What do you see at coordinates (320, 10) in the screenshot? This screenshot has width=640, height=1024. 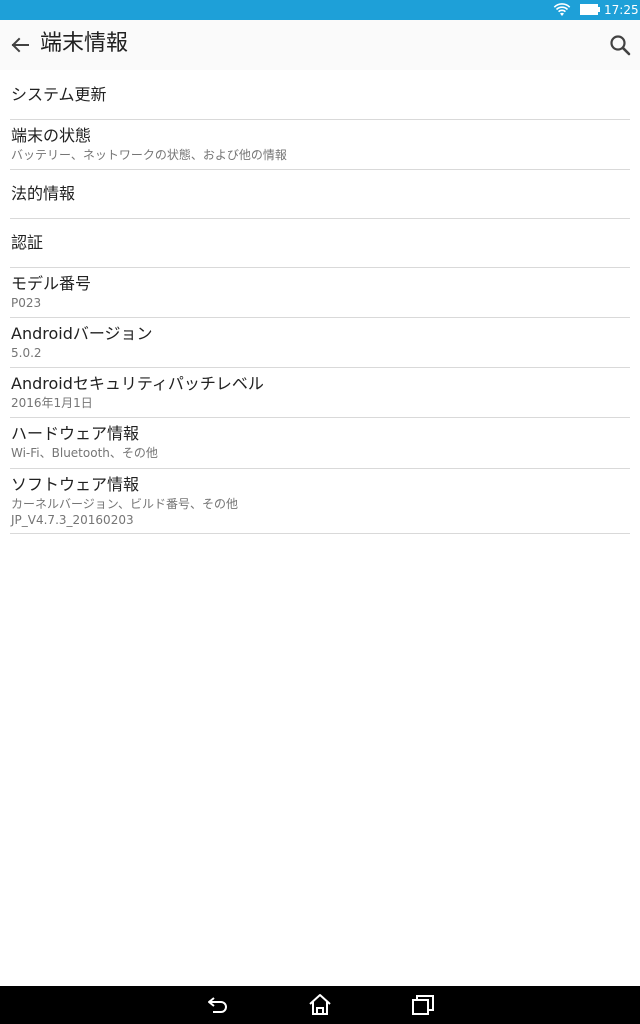 I see `status-bar: 17:25` at bounding box center [320, 10].